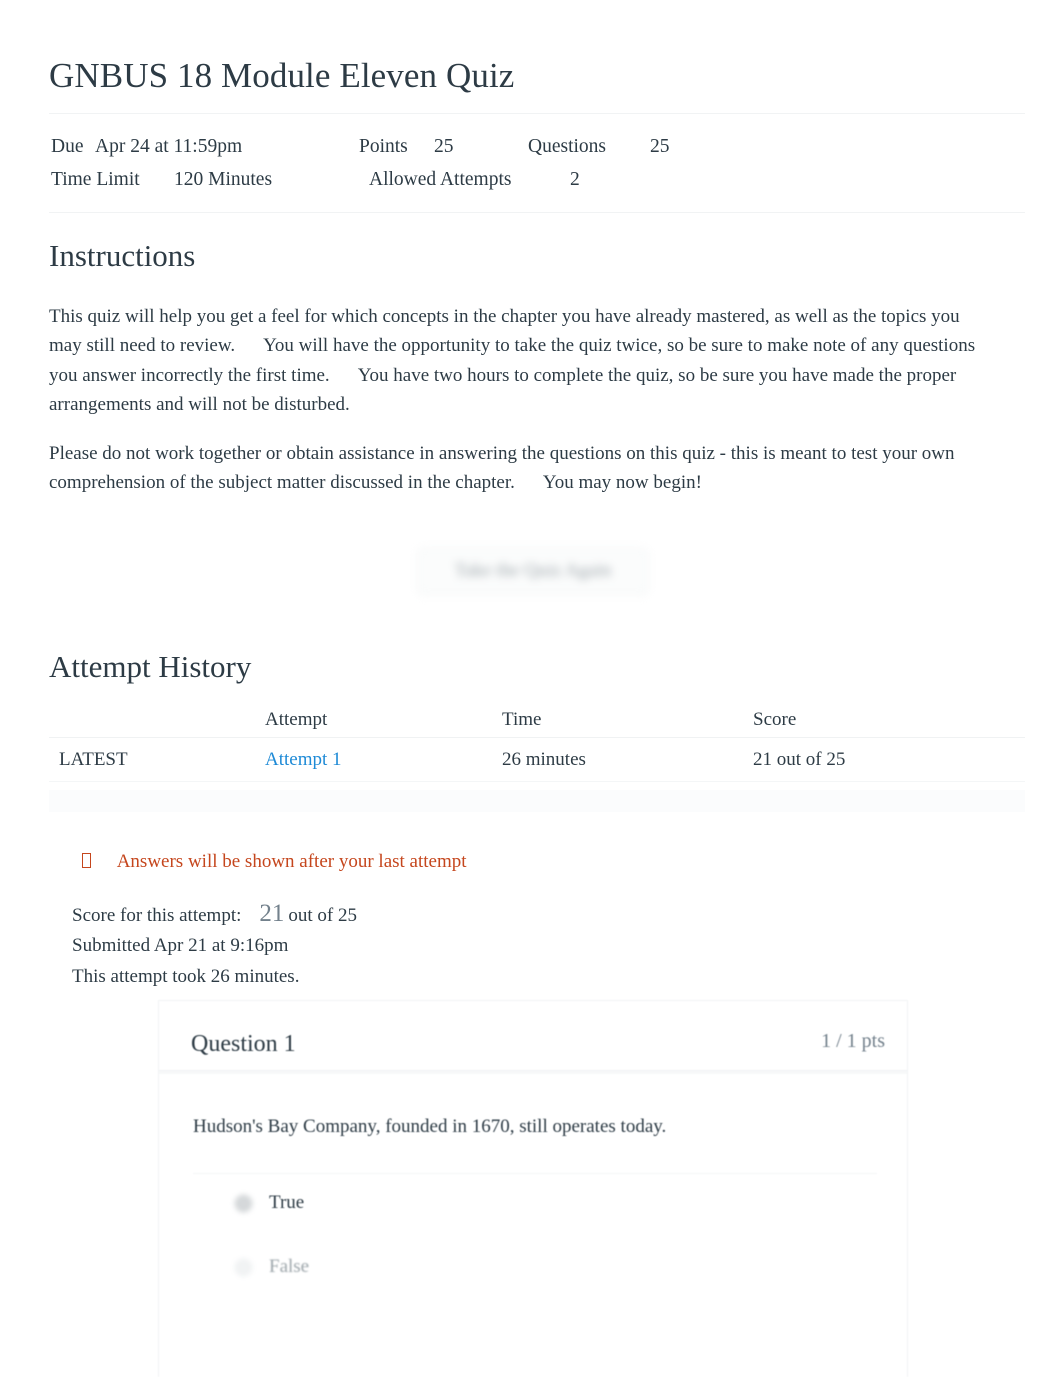 This screenshot has width=1062, height=1377. I want to click on question-points: 1 / 1 pts, so click(853, 1041).